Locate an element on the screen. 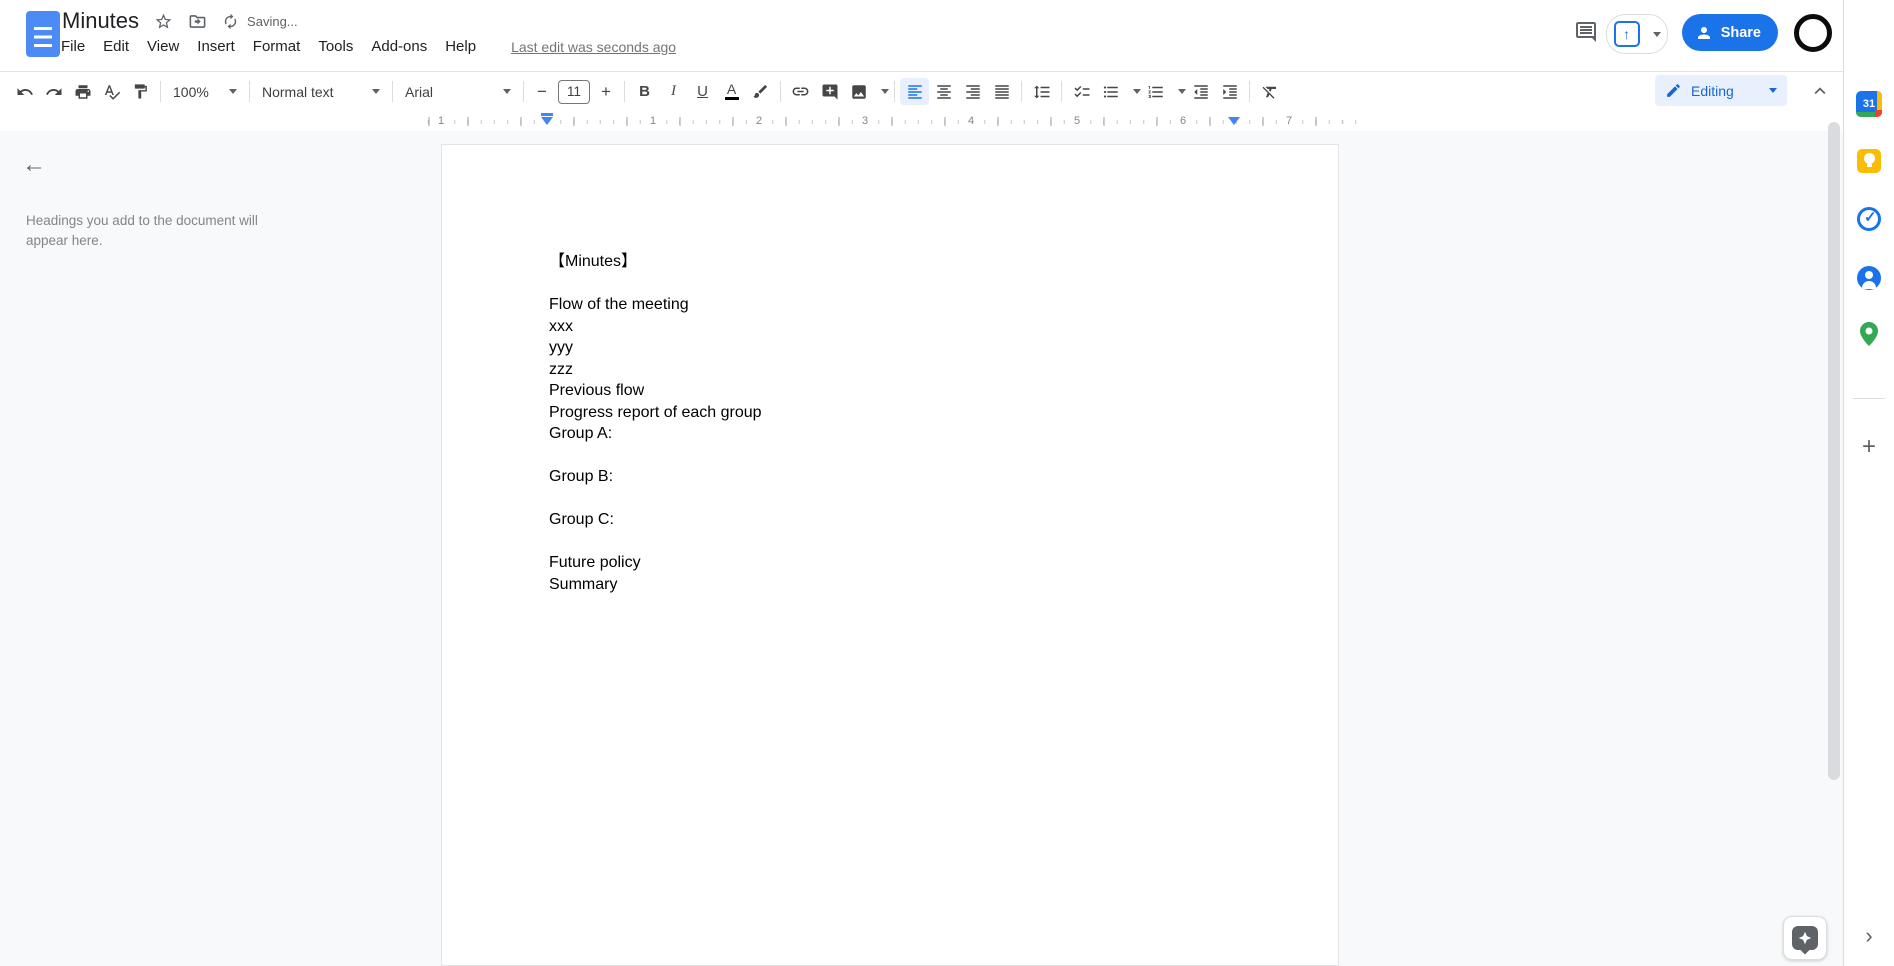 This screenshot has width=1894, height=966. increase-indent-button is located at coordinates (1229, 91).